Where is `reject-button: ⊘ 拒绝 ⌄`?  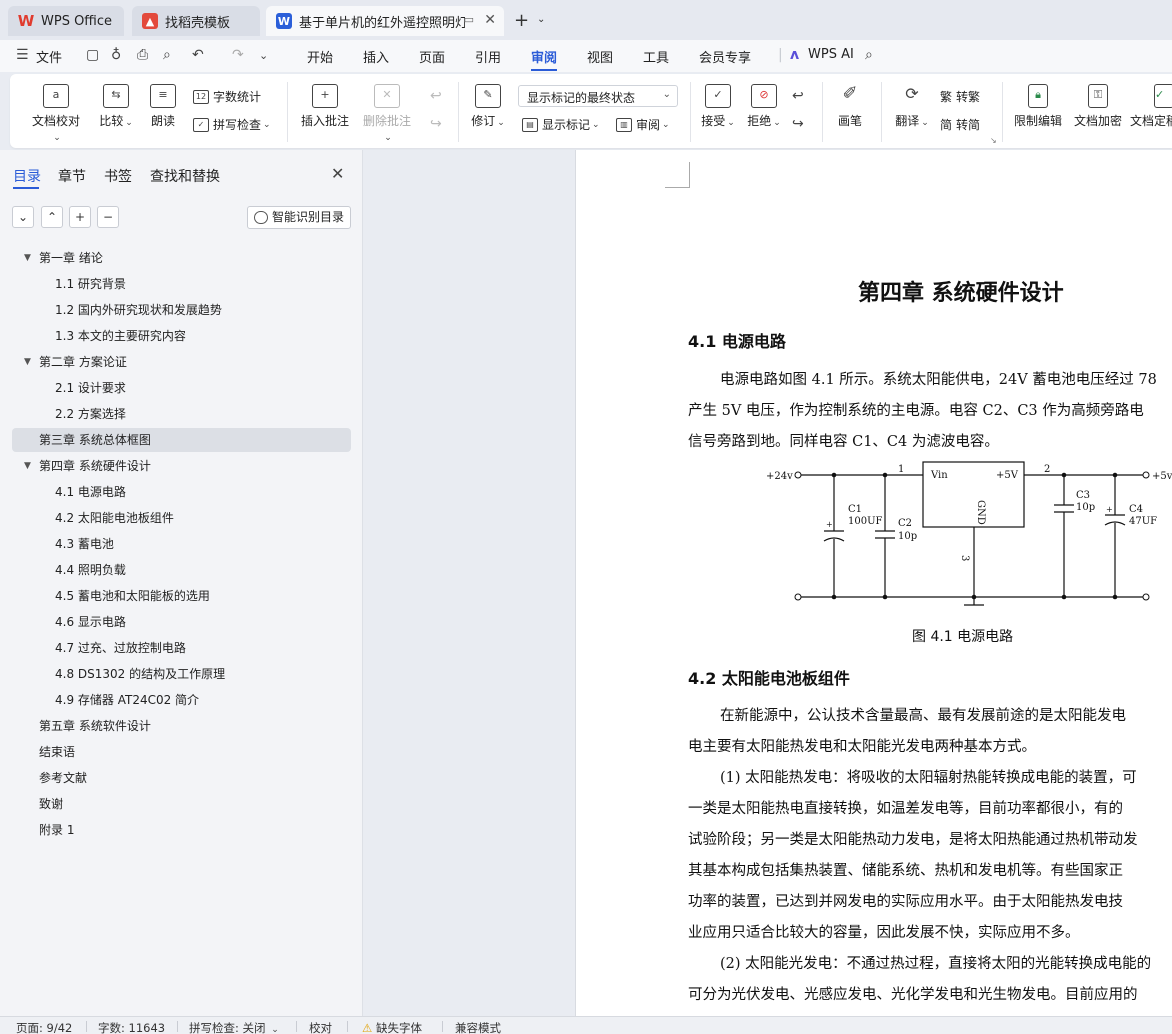 reject-button: ⊘ 拒绝 ⌄ is located at coordinates (764, 106).